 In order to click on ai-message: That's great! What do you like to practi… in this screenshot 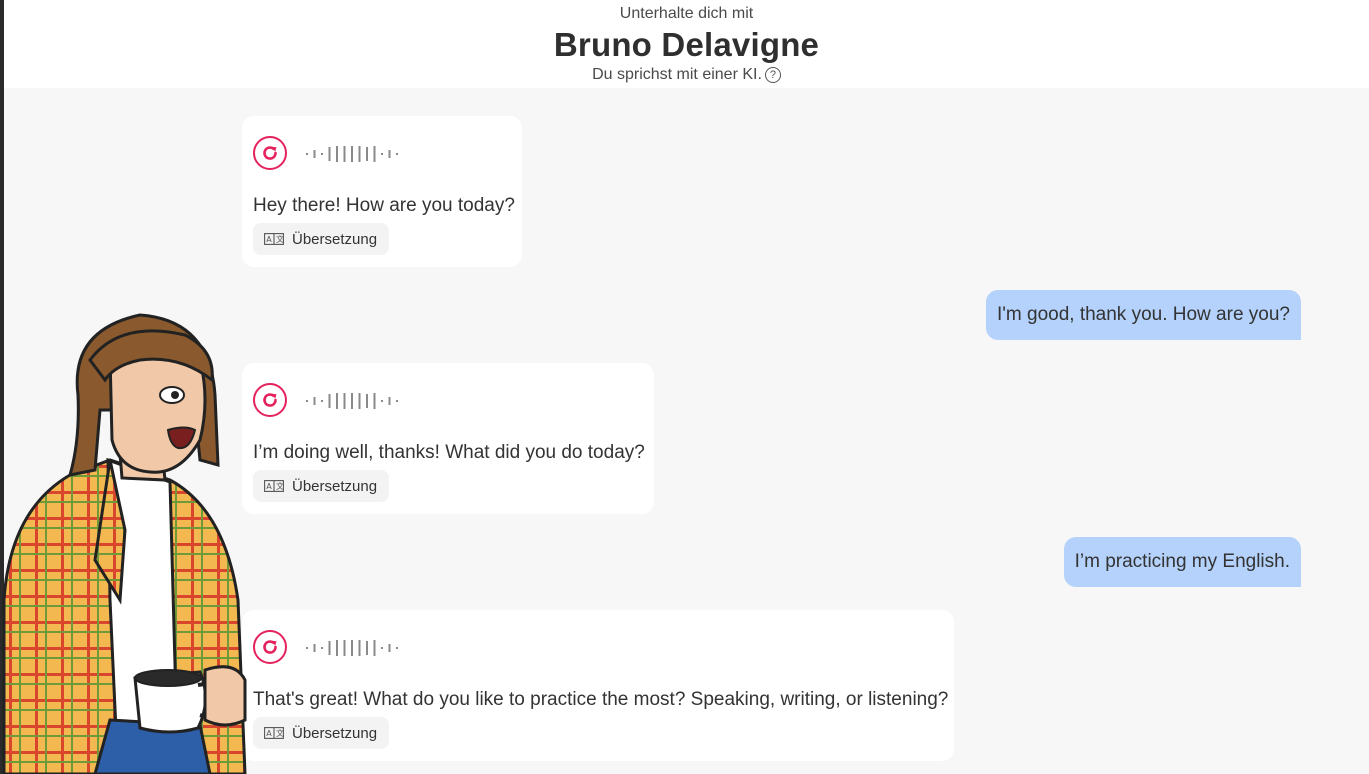, I will do `click(598, 685)`.